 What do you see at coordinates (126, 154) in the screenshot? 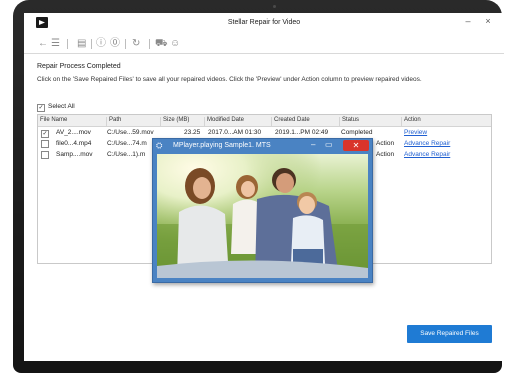
I see `path-cell: C:/Use...1).m` at bounding box center [126, 154].